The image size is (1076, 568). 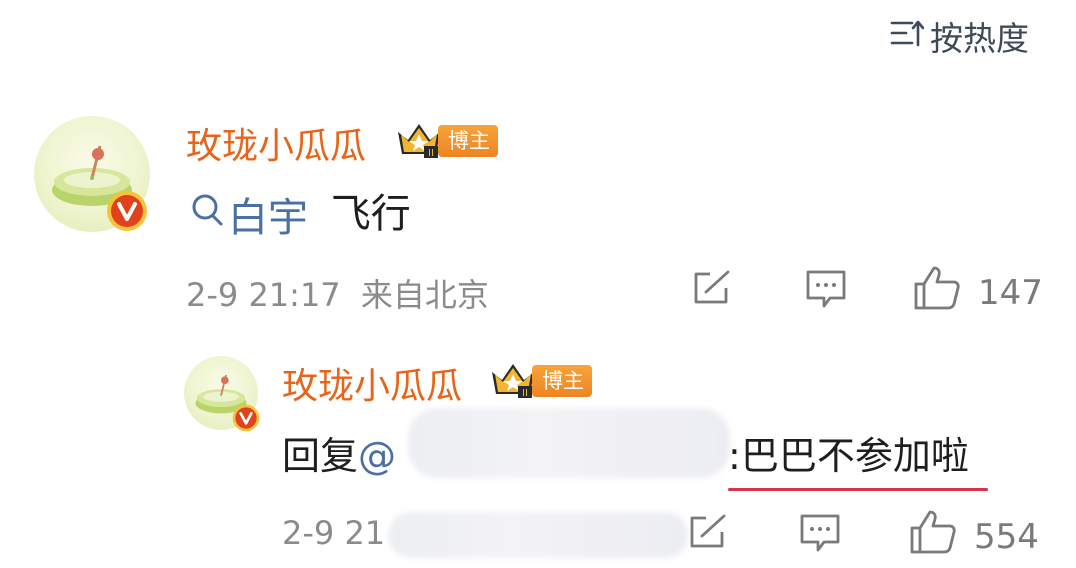 I want to click on reply-text: 巴巴不参加啦, so click(x=854, y=456).